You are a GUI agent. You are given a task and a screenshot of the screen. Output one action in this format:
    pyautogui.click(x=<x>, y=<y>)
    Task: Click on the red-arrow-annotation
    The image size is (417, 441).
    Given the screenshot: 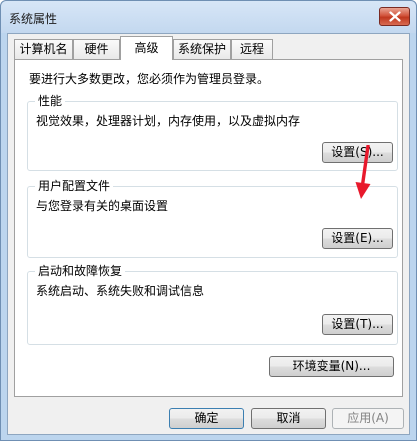 What is the action you would take?
    pyautogui.click(x=363, y=172)
    